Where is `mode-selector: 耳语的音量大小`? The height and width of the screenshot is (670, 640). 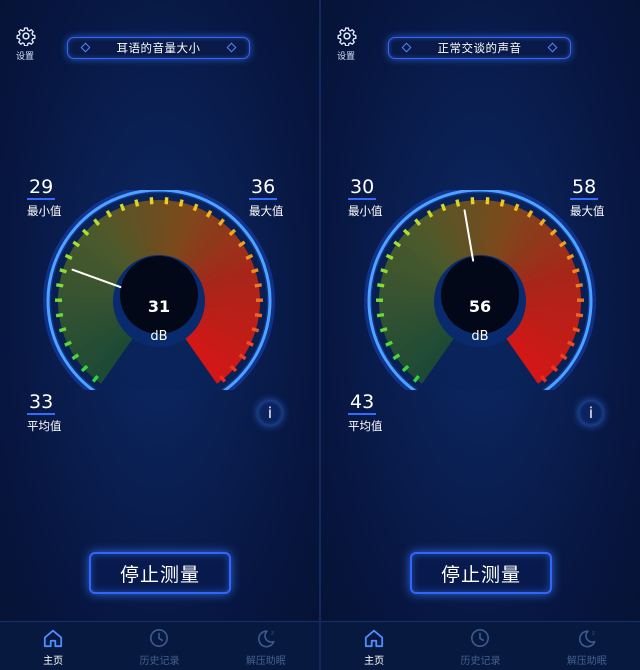 mode-selector: 耳语的音量大小 is located at coordinates (158, 48).